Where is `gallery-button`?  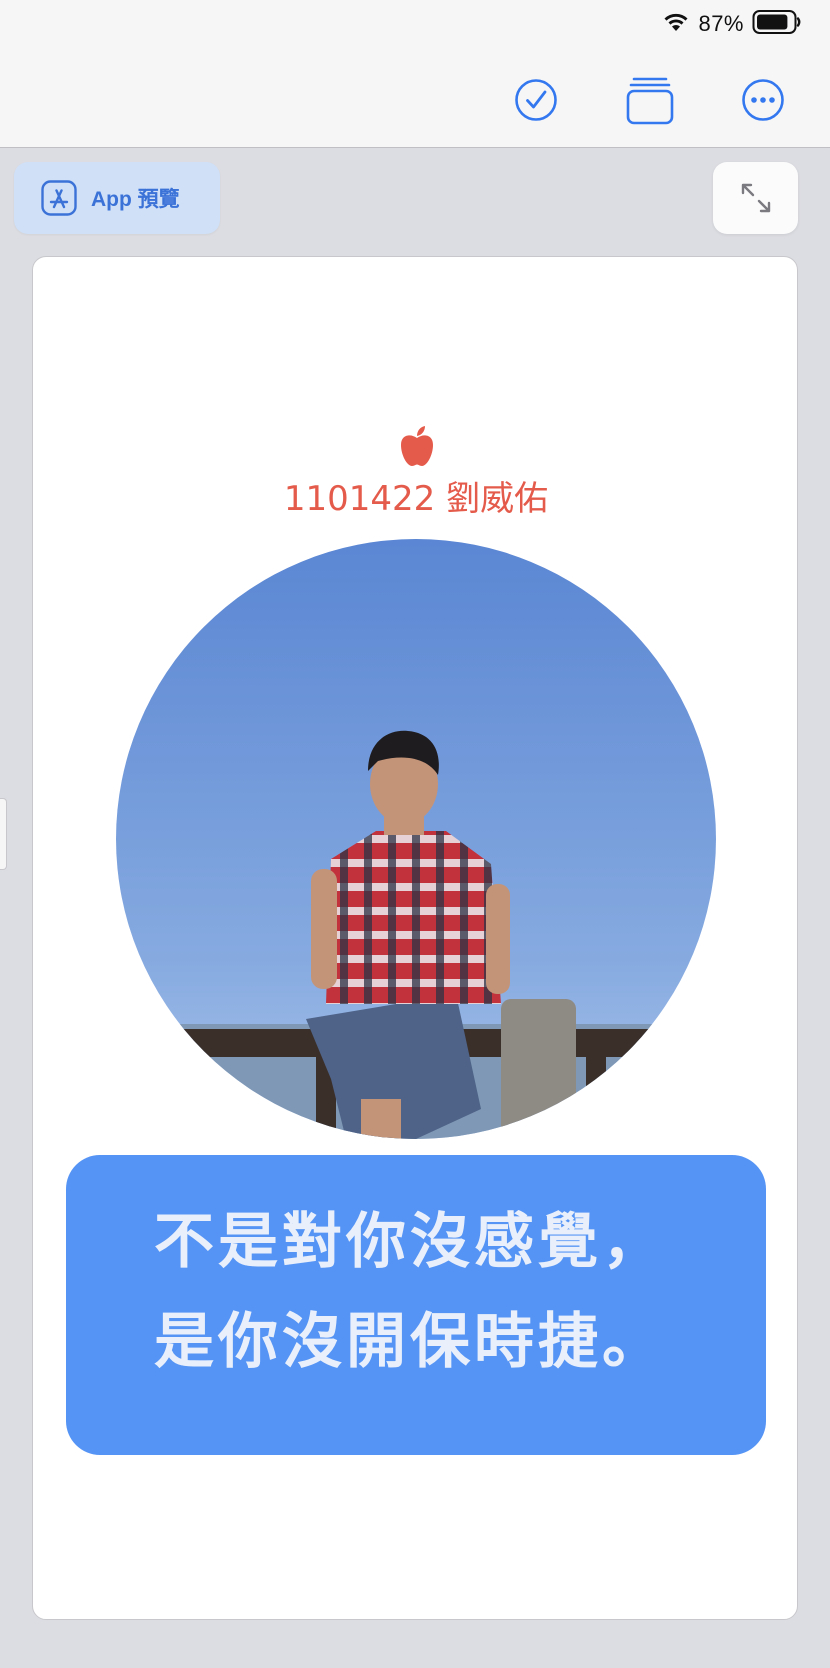
gallery-button is located at coordinates (650, 100).